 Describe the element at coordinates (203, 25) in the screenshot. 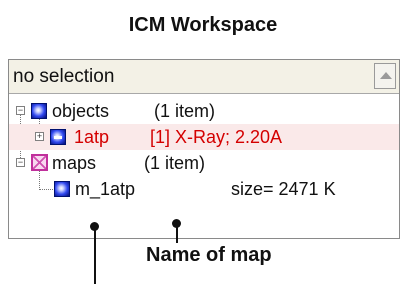

I see `workspace-title: ICM Workspace` at that location.